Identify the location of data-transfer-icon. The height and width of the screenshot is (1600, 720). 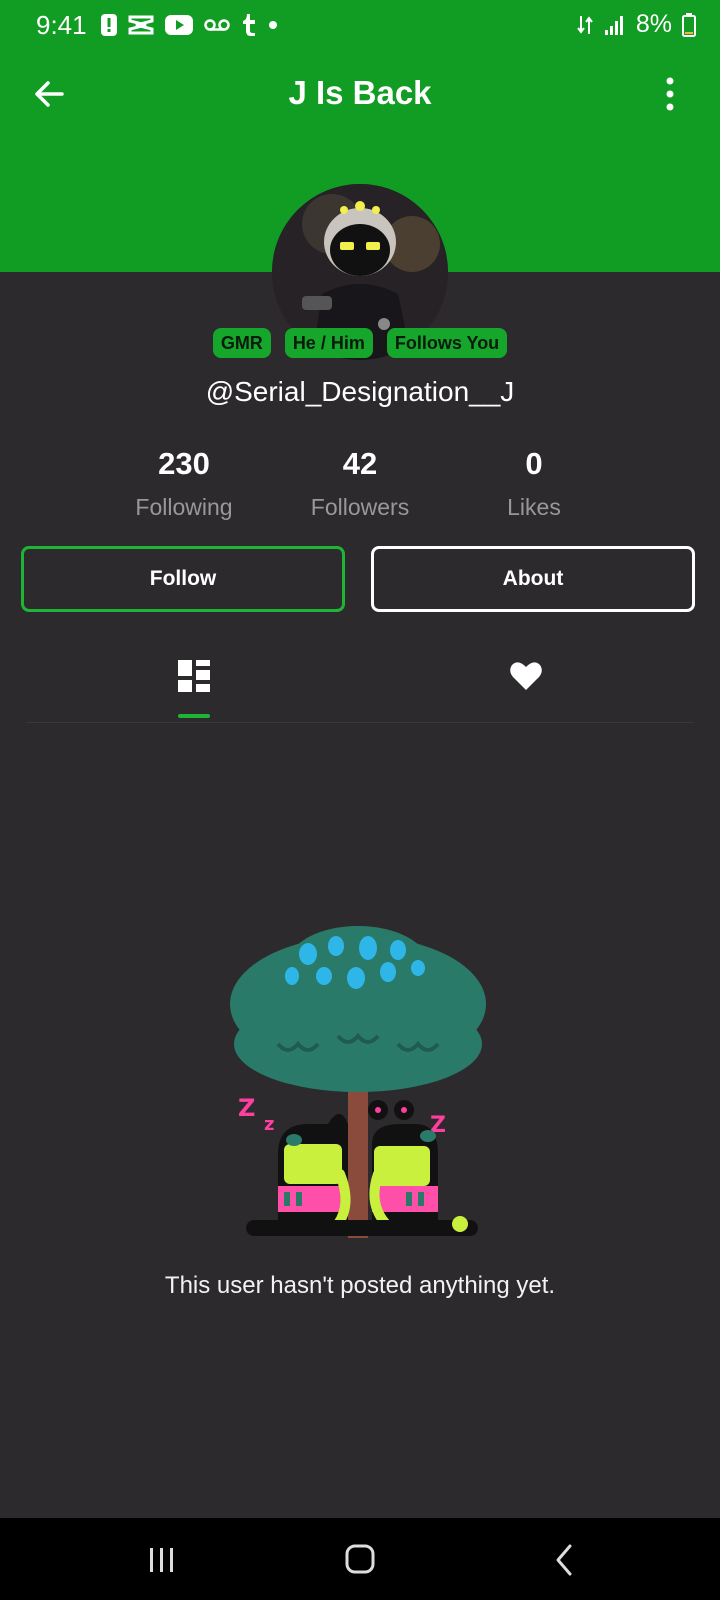
(585, 24).